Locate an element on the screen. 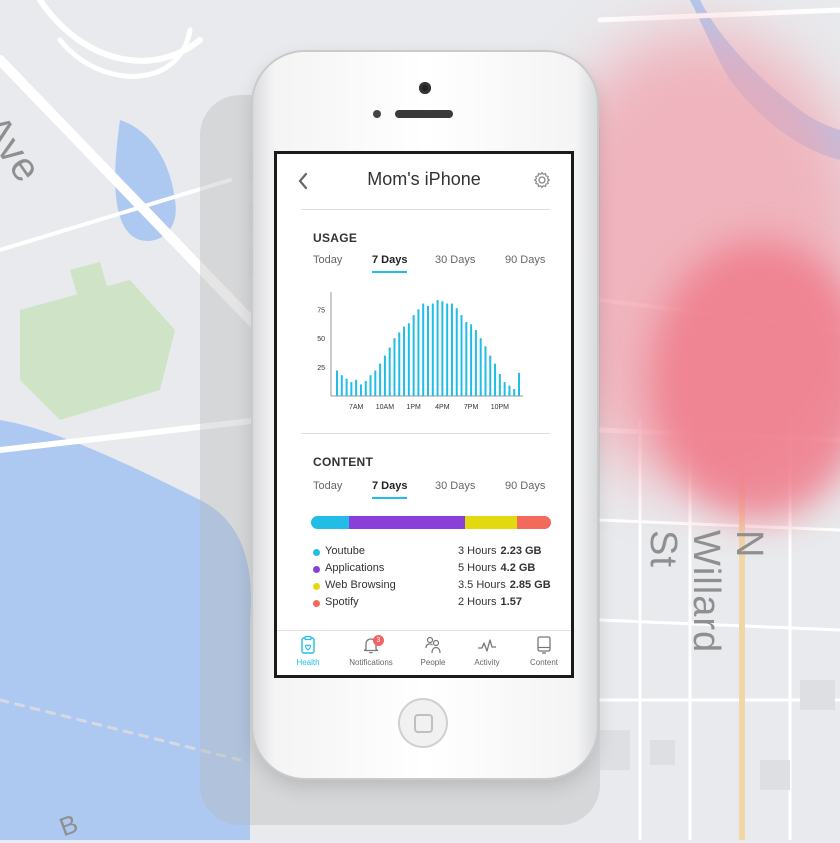  home-button is located at coordinates (423, 723).